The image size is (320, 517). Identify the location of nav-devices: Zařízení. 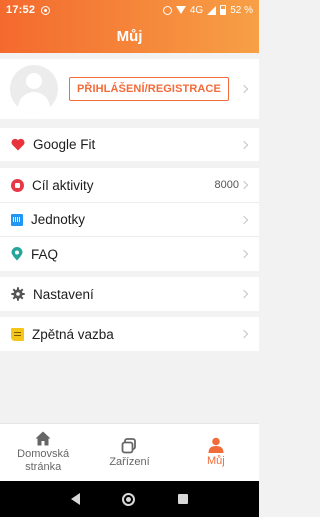
(129, 452).